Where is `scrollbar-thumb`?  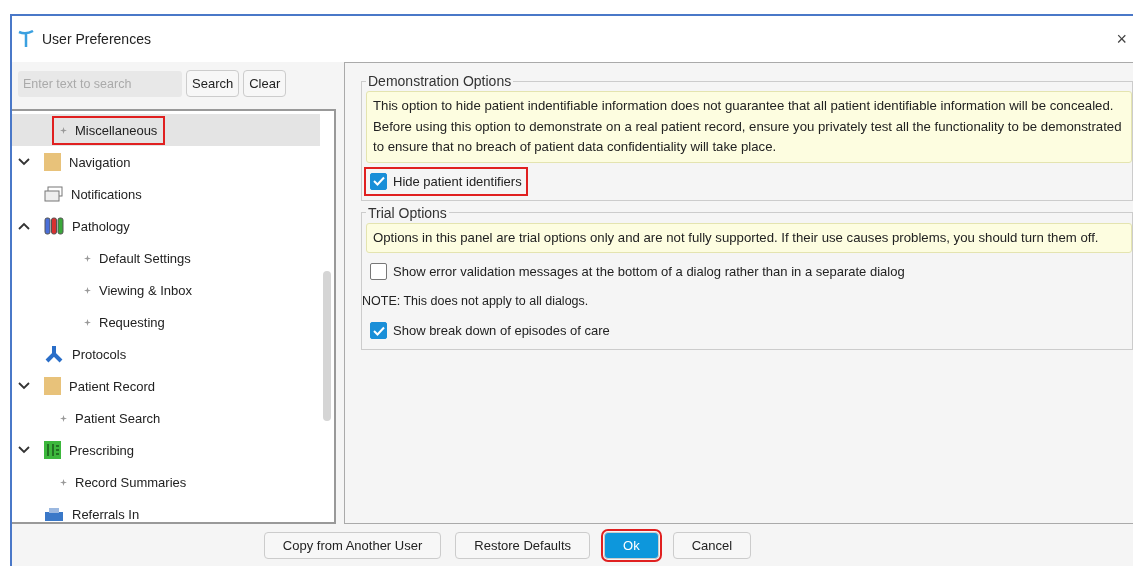 scrollbar-thumb is located at coordinates (327, 346).